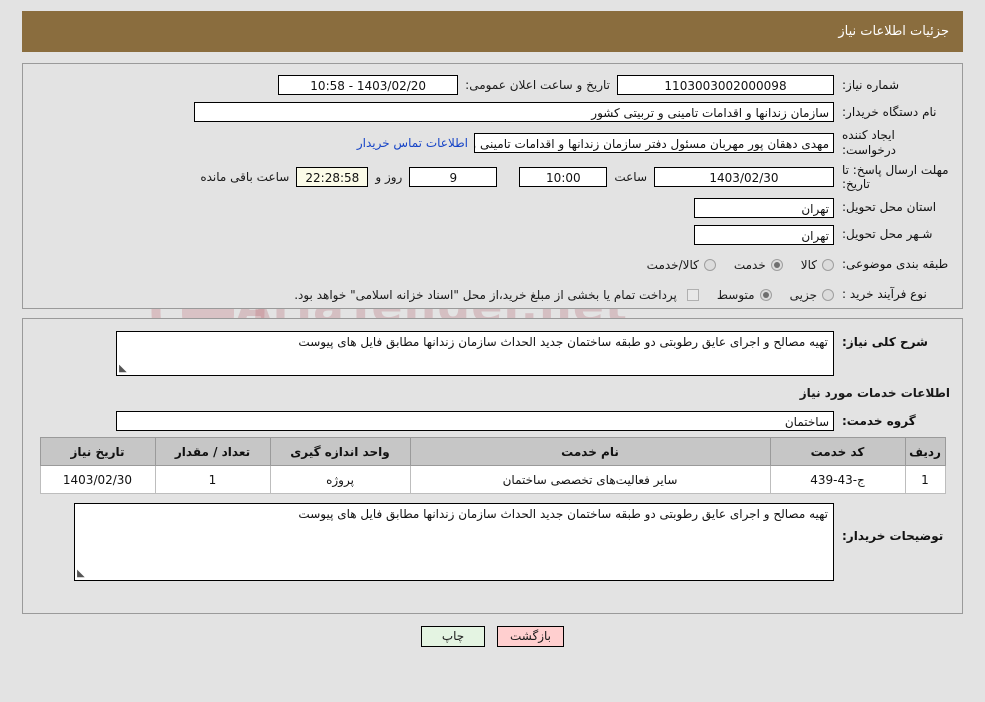  I want to click on need-summary-label: شرح کلی نیاز:, so click(885, 342).